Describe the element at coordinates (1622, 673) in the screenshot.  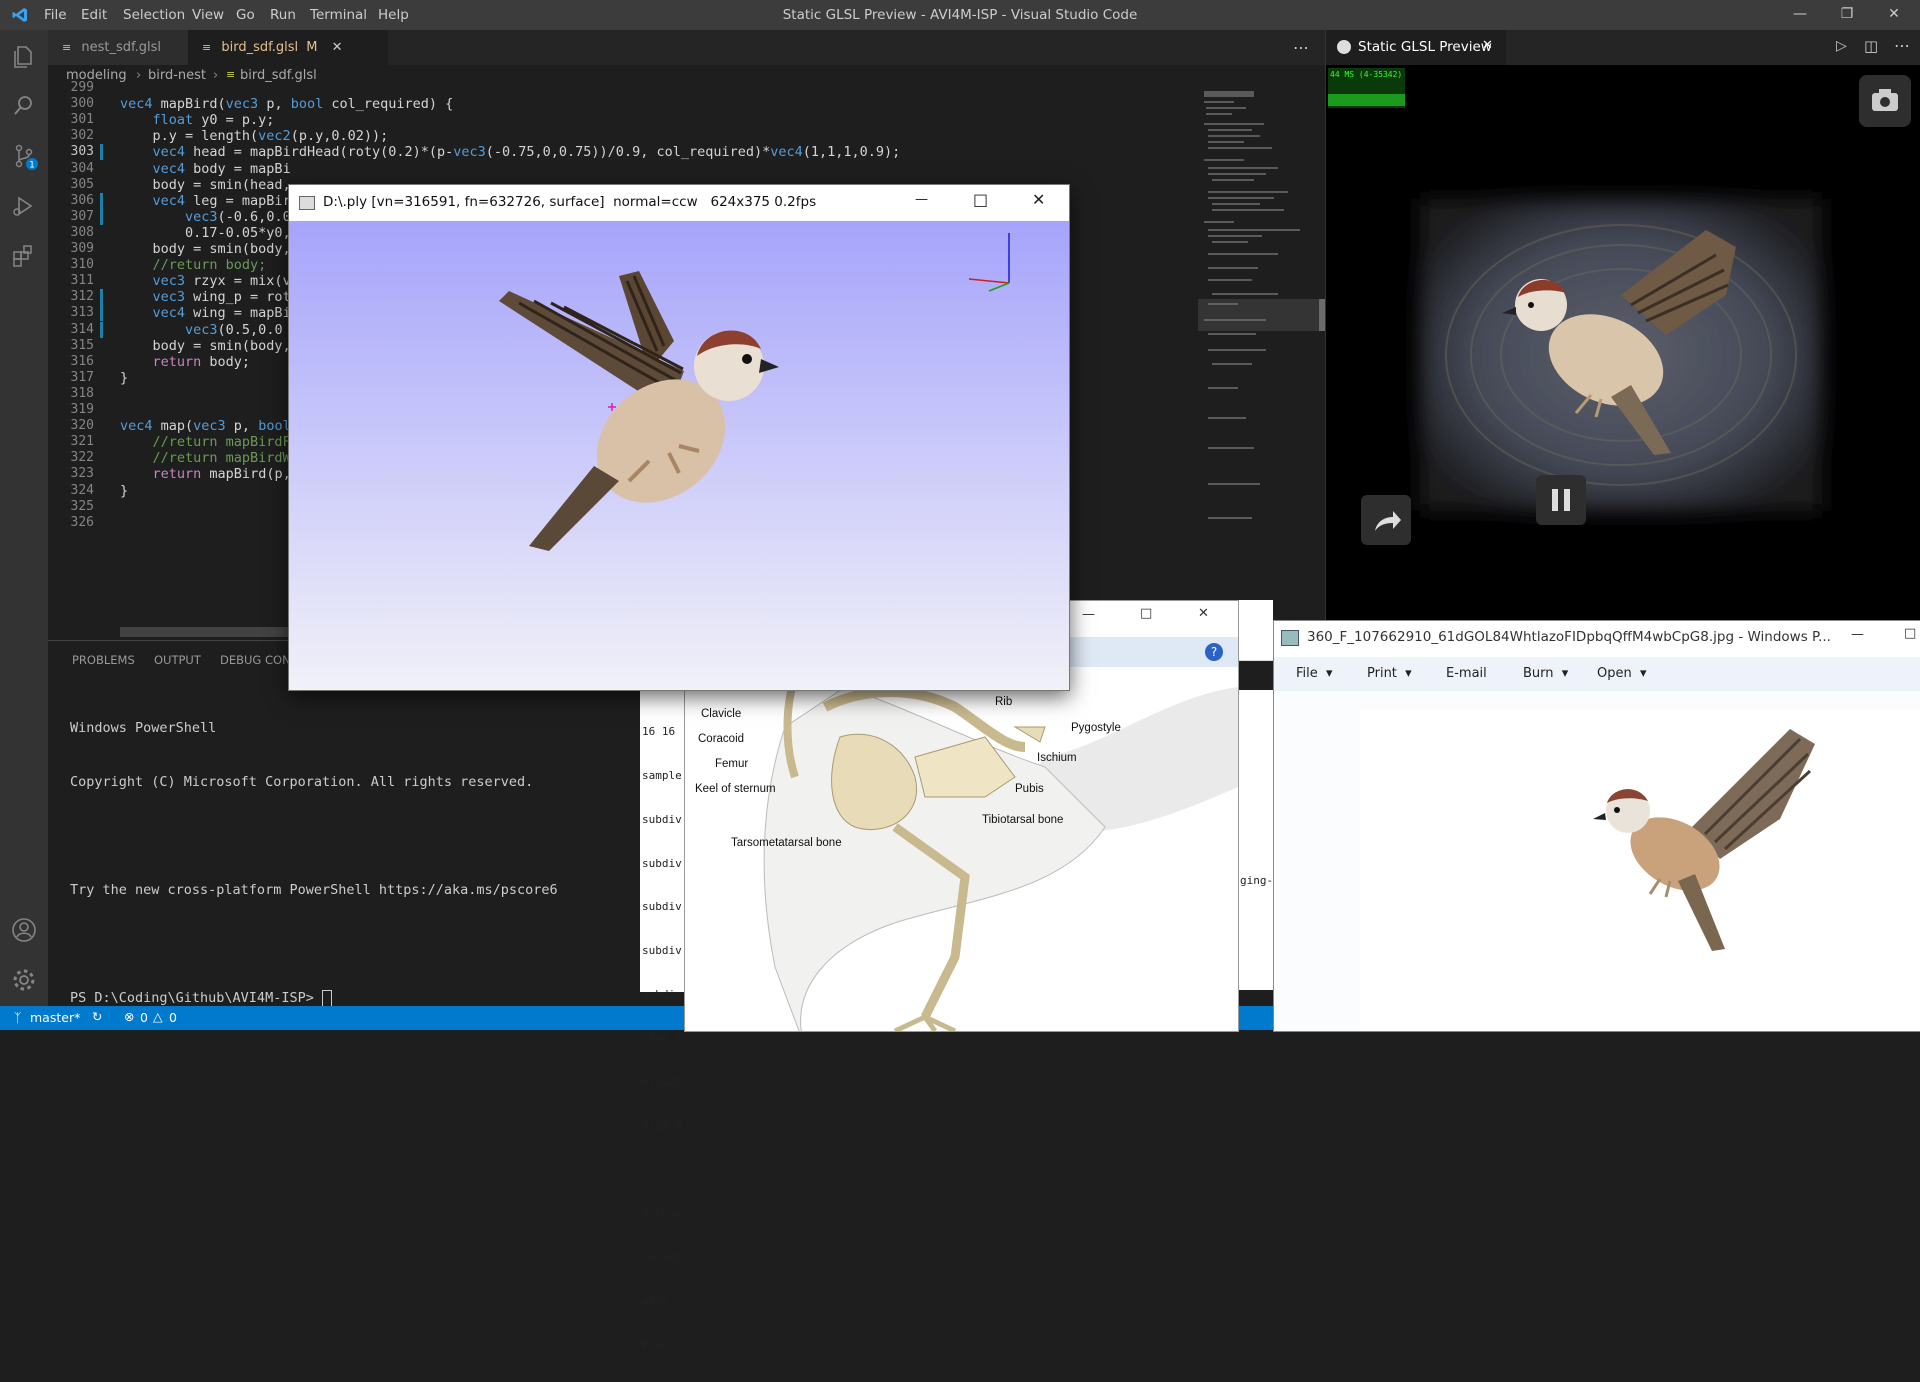
I see `menu-open: Open ▾` at that location.